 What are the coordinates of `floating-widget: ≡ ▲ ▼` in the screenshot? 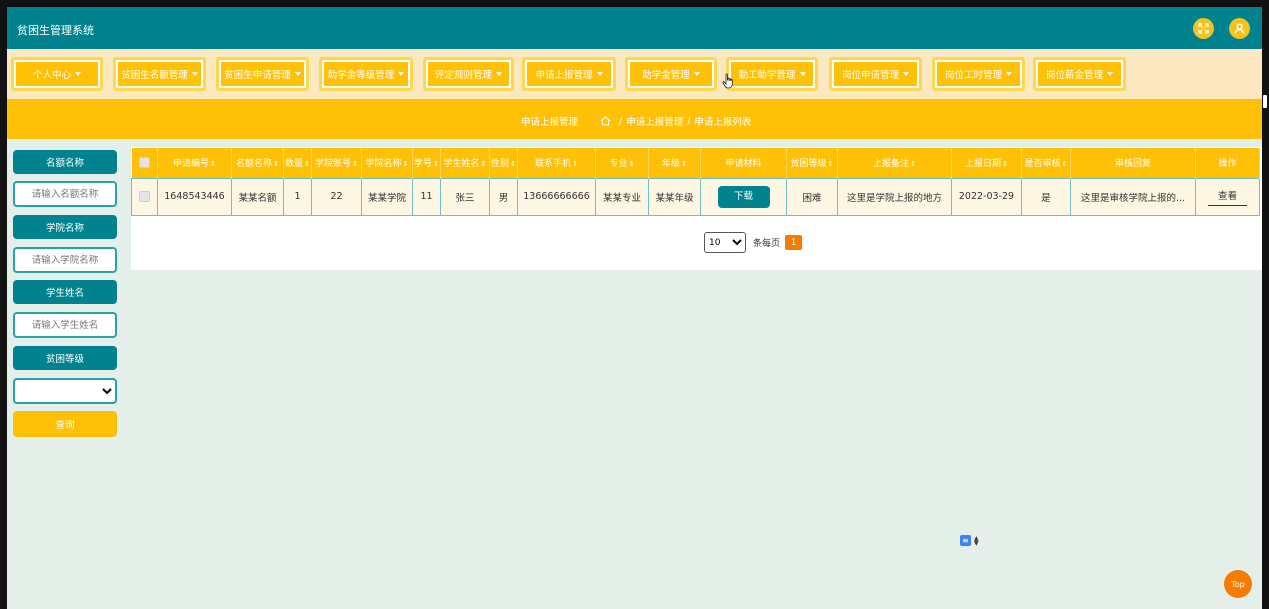 It's located at (969, 540).